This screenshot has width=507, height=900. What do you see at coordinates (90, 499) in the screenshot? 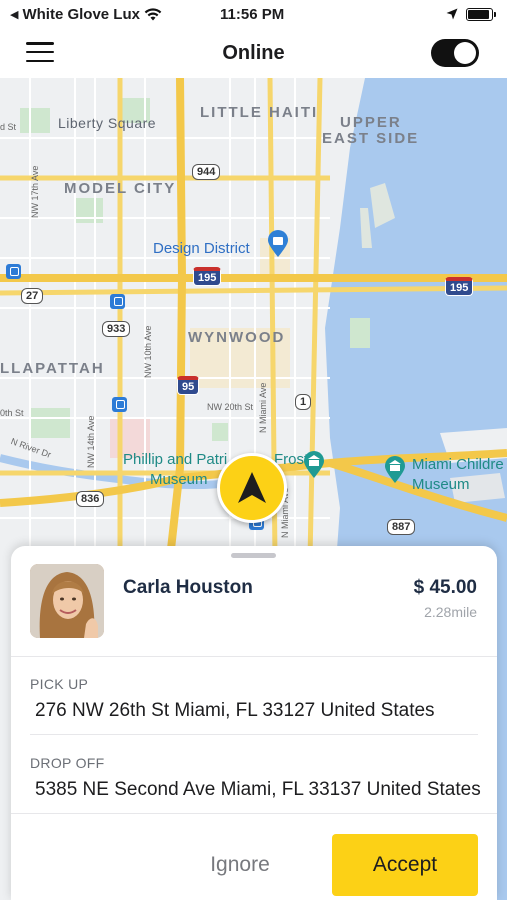
I see `route-shield-836: 836` at bounding box center [90, 499].